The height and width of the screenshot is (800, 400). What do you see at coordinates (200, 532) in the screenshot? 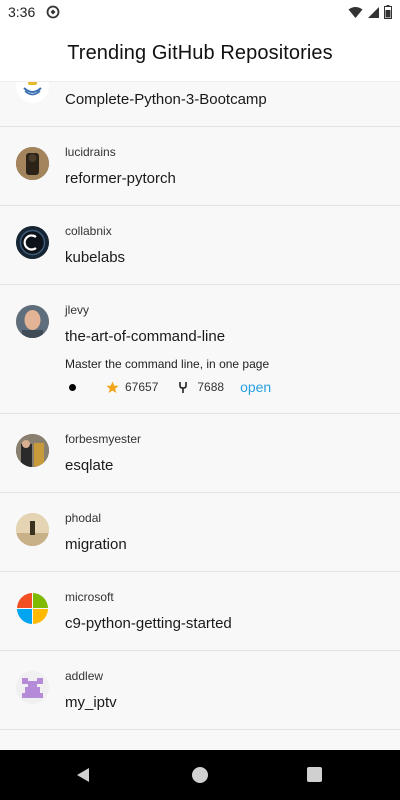
I see `list-item: phodal migration` at bounding box center [200, 532].